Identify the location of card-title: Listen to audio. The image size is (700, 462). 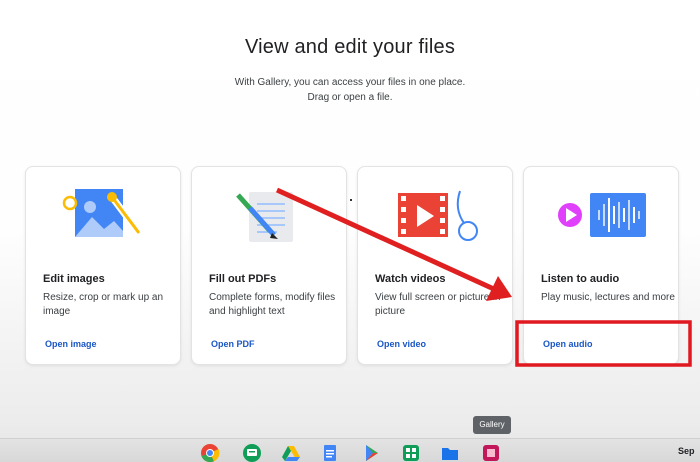
(580, 279).